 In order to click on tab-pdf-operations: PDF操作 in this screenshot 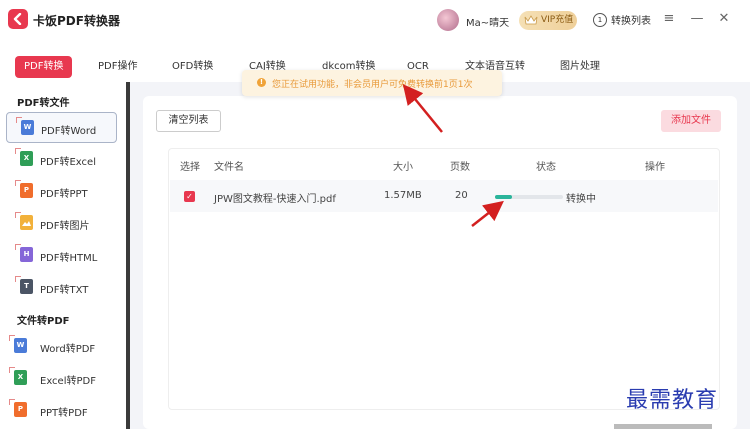, I will do `click(117, 67)`.